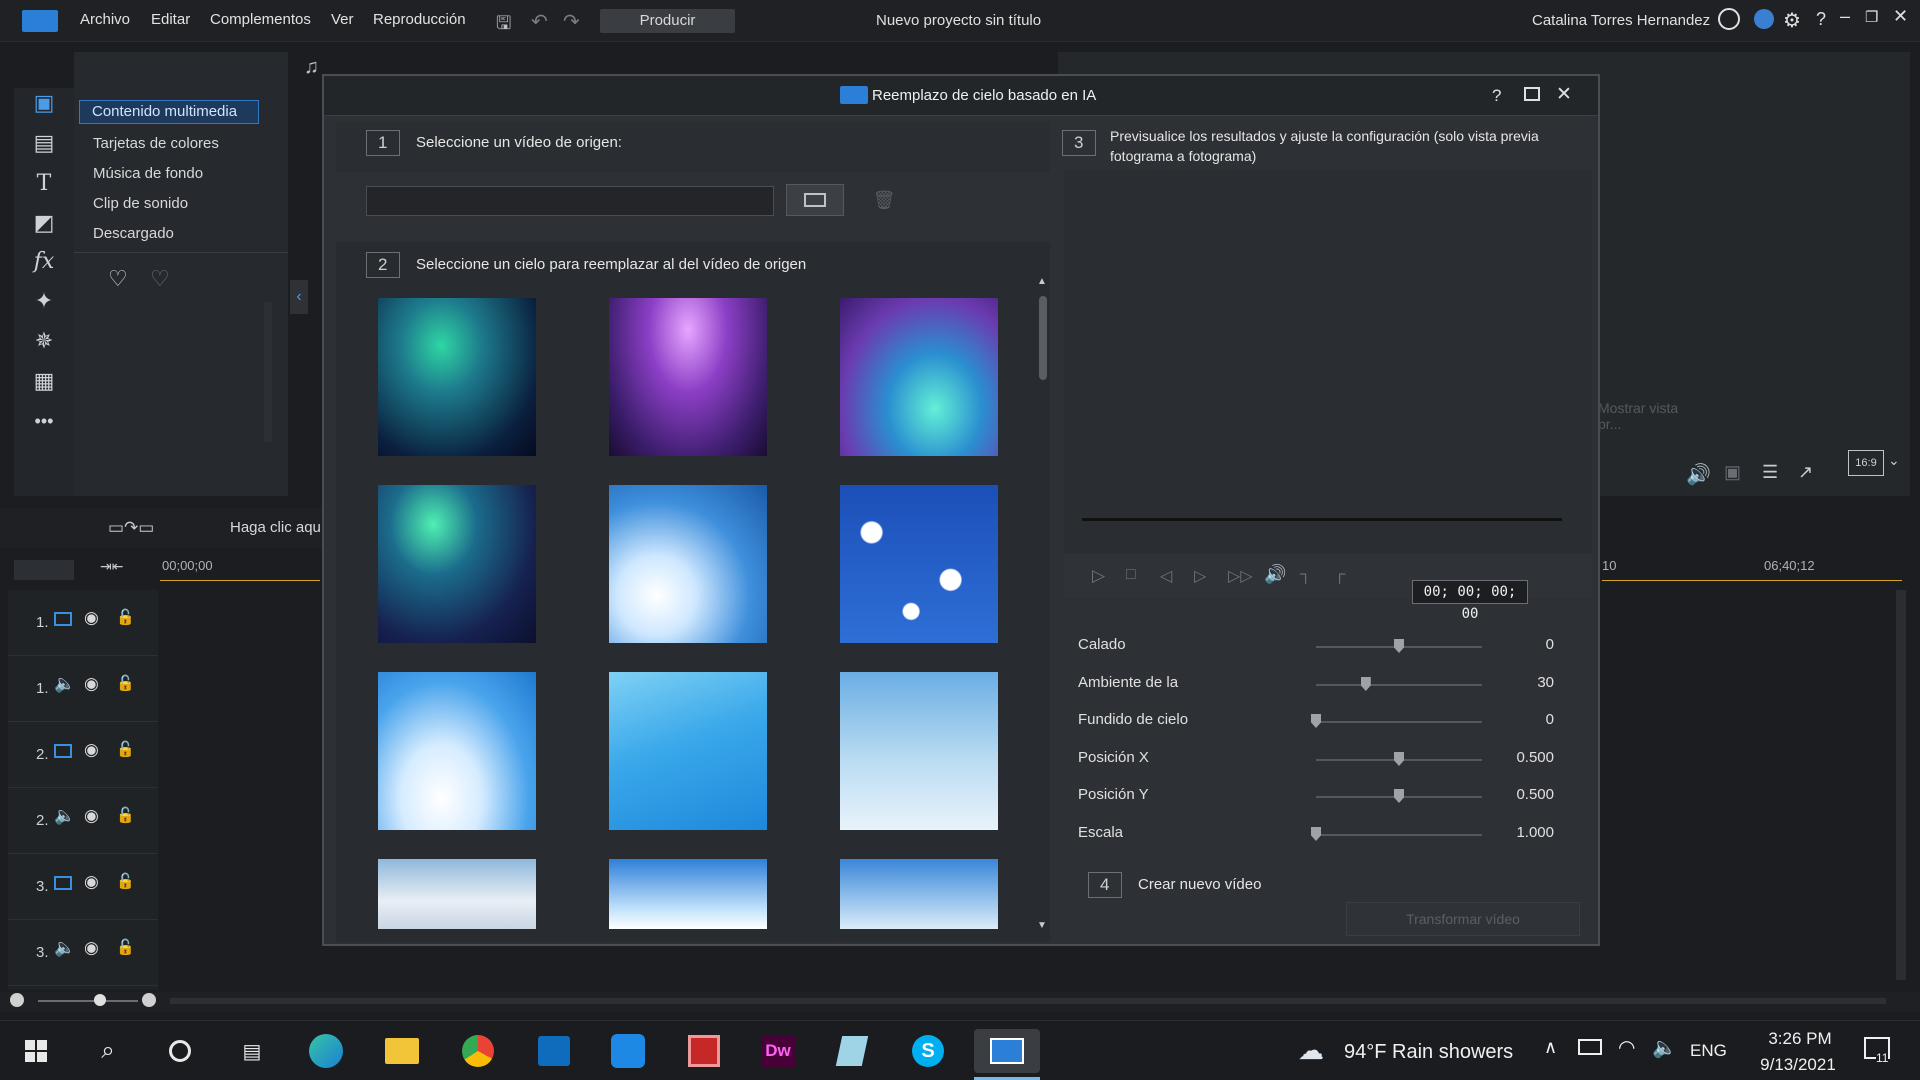 This screenshot has width=1920, height=1080. I want to click on chrome-icon, so click(478, 1051).